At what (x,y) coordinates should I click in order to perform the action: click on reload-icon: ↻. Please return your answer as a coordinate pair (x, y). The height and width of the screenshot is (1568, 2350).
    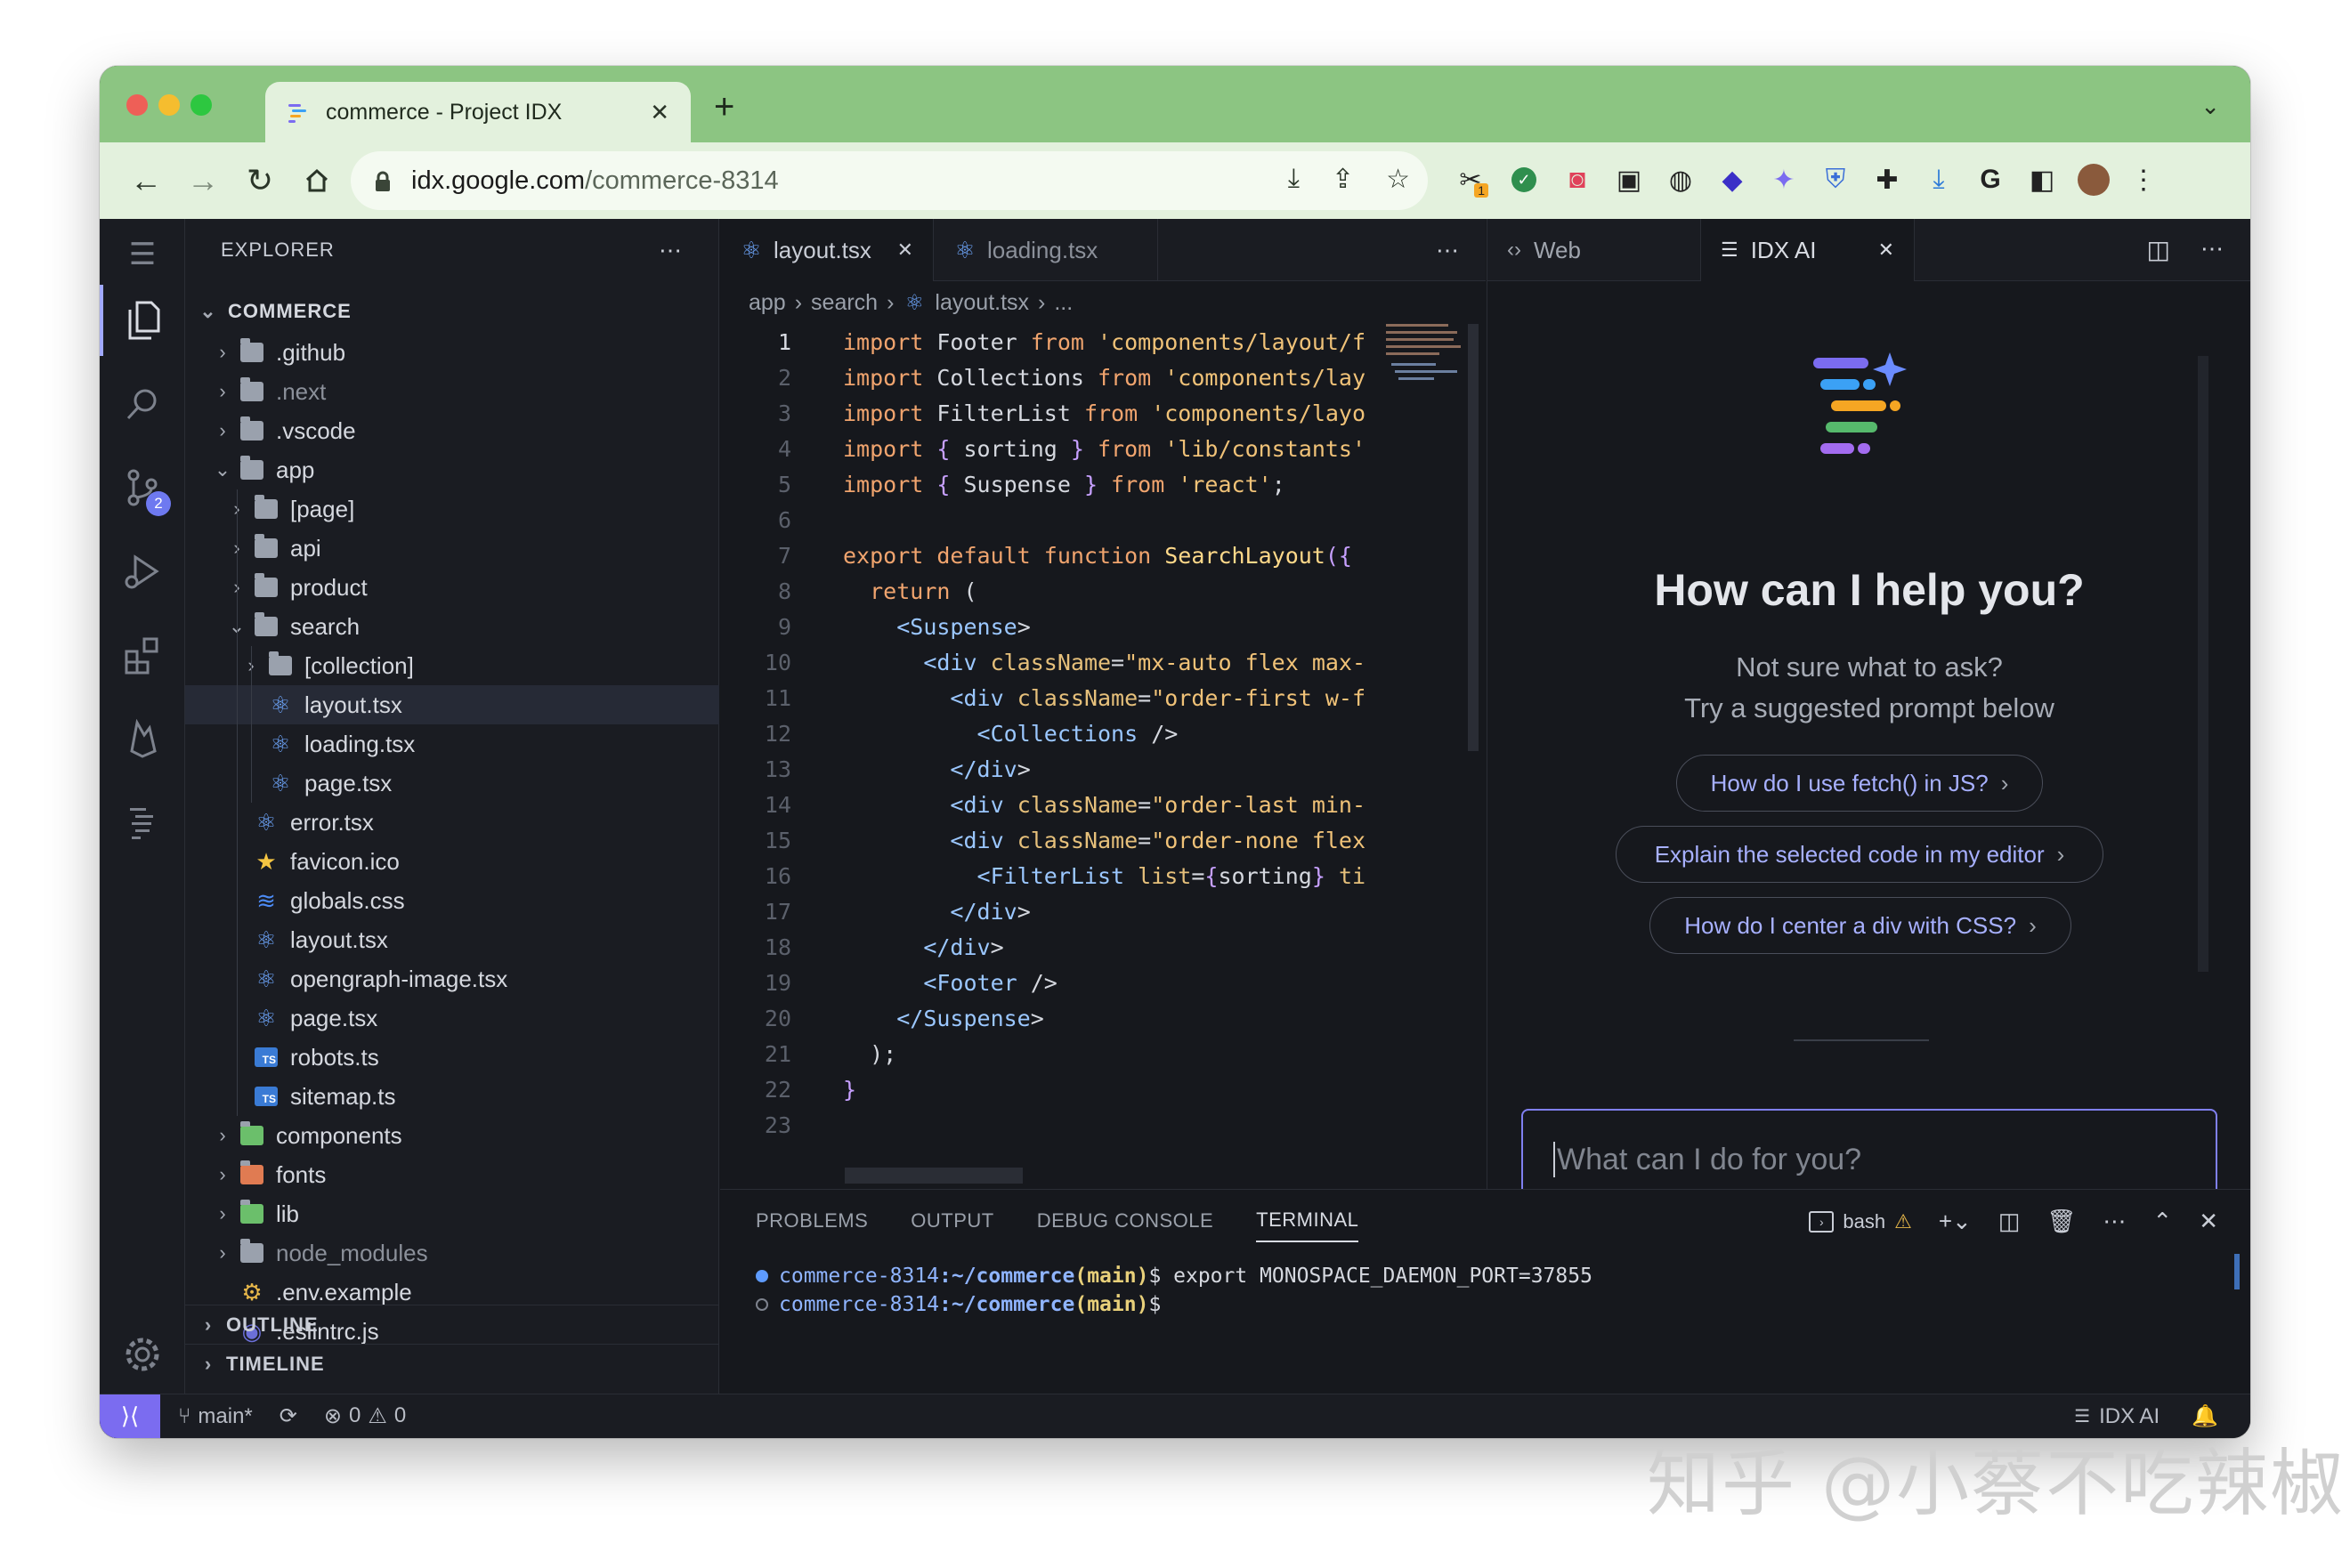
    Looking at the image, I should click on (259, 180).